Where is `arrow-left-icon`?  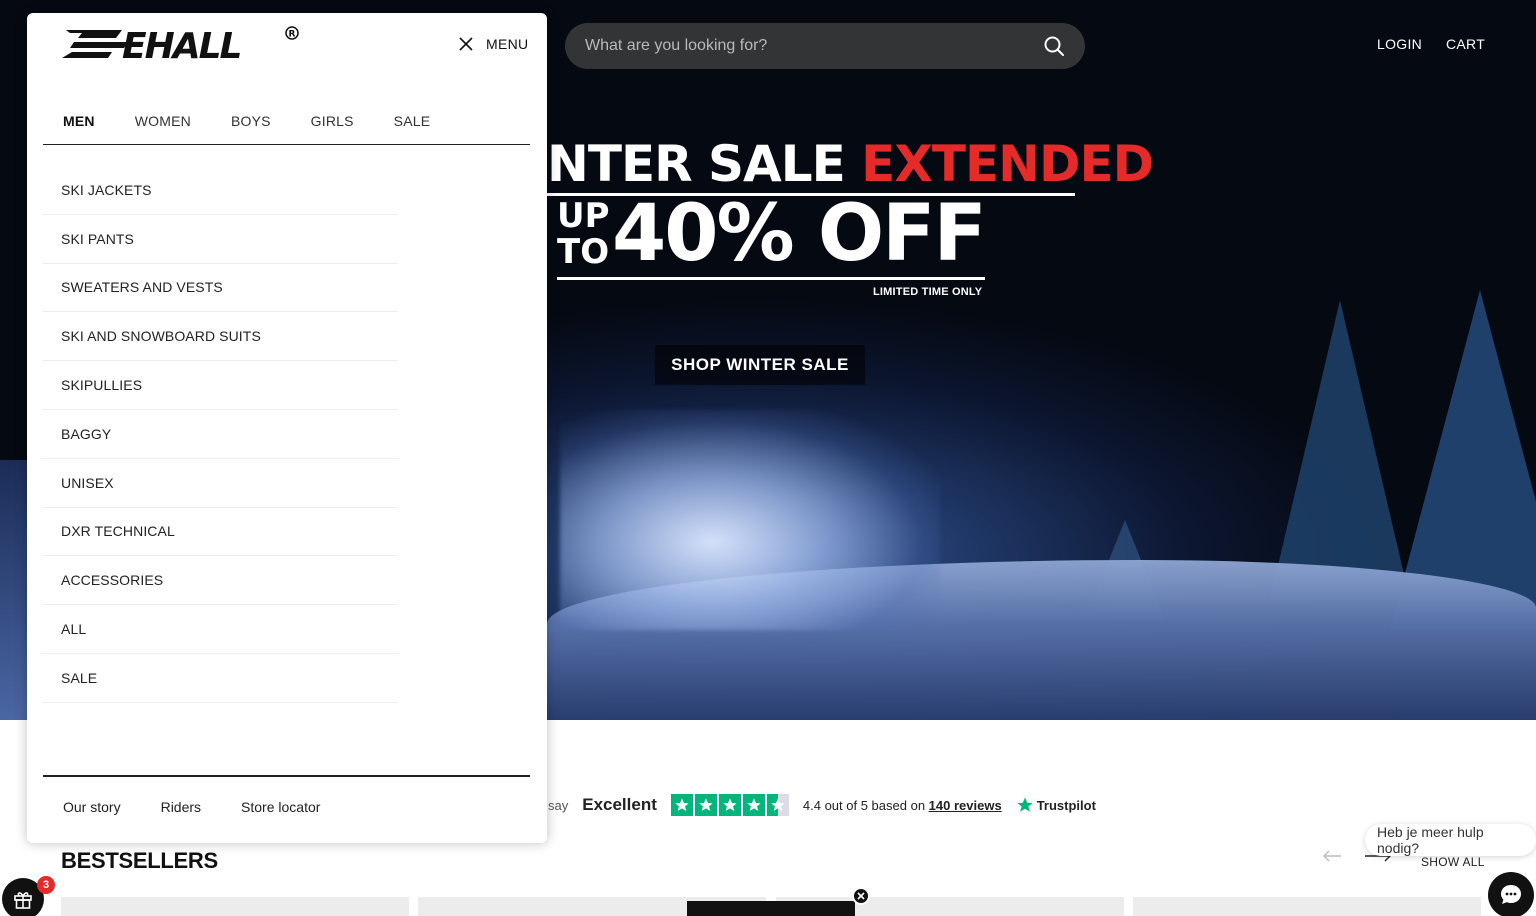
arrow-left-icon is located at coordinates (1332, 856).